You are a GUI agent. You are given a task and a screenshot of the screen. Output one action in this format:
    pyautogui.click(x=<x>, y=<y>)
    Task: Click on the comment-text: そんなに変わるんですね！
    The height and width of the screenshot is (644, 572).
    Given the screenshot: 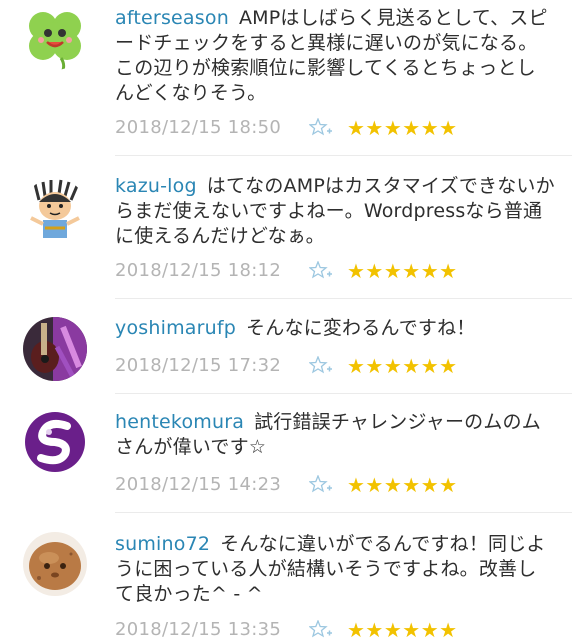 What is the action you would take?
    pyautogui.click(x=361, y=328)
    